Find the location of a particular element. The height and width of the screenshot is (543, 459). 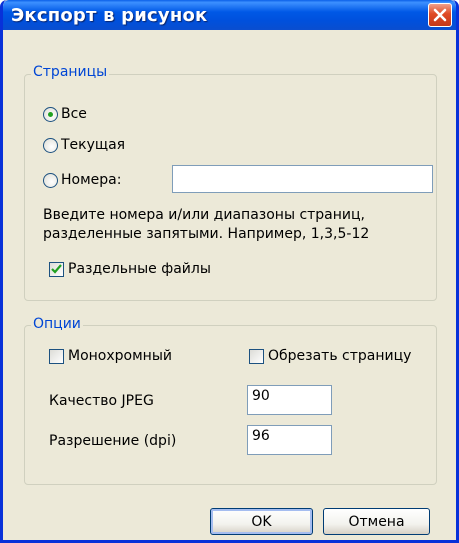

close-button is located at coordinates (440, 15).